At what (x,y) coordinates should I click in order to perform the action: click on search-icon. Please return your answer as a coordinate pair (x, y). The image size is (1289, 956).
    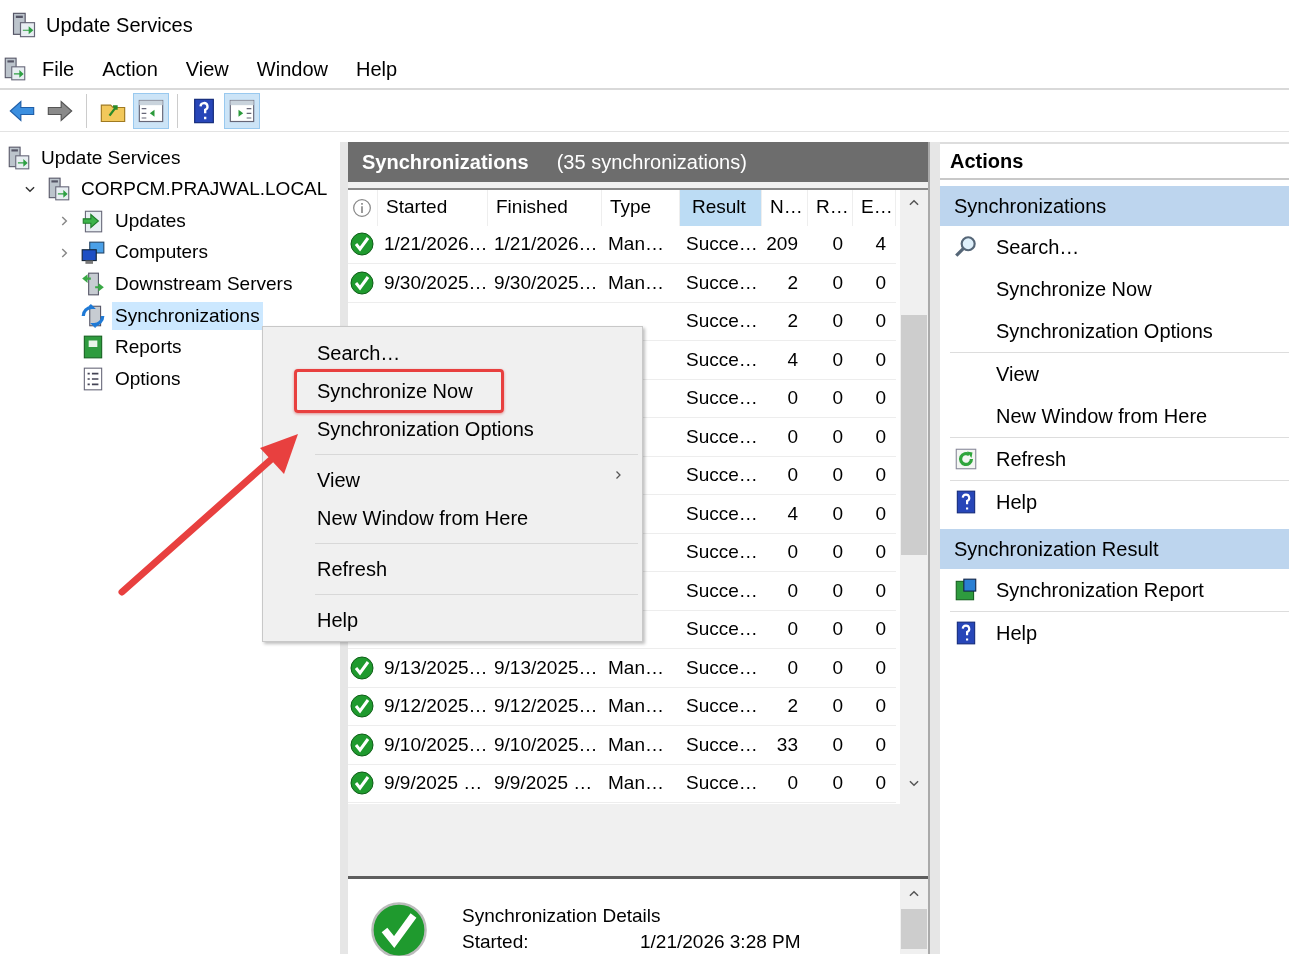
    Looking at the image, I should click on (966, 247).